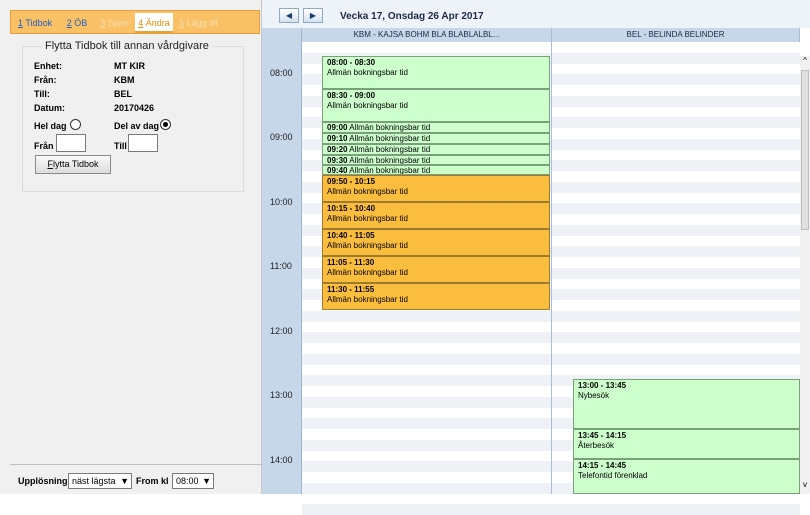 Image resolution: width=810 pixels, height=515 pixels. I want to click on till-time-label: Till, so click(120, 146).